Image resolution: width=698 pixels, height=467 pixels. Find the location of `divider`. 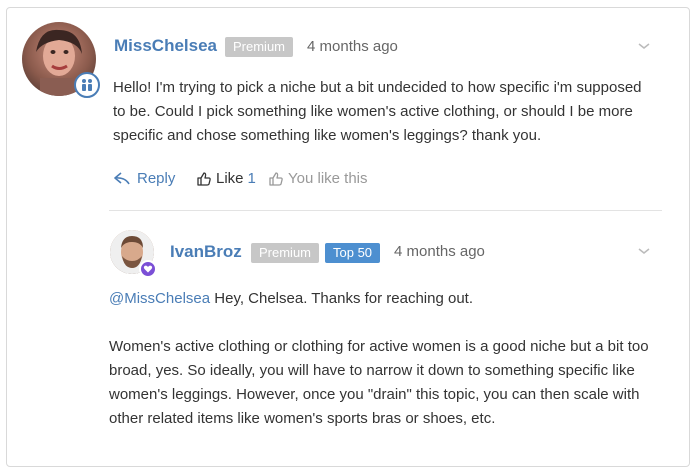

divider is located at coordinates (385, 210).